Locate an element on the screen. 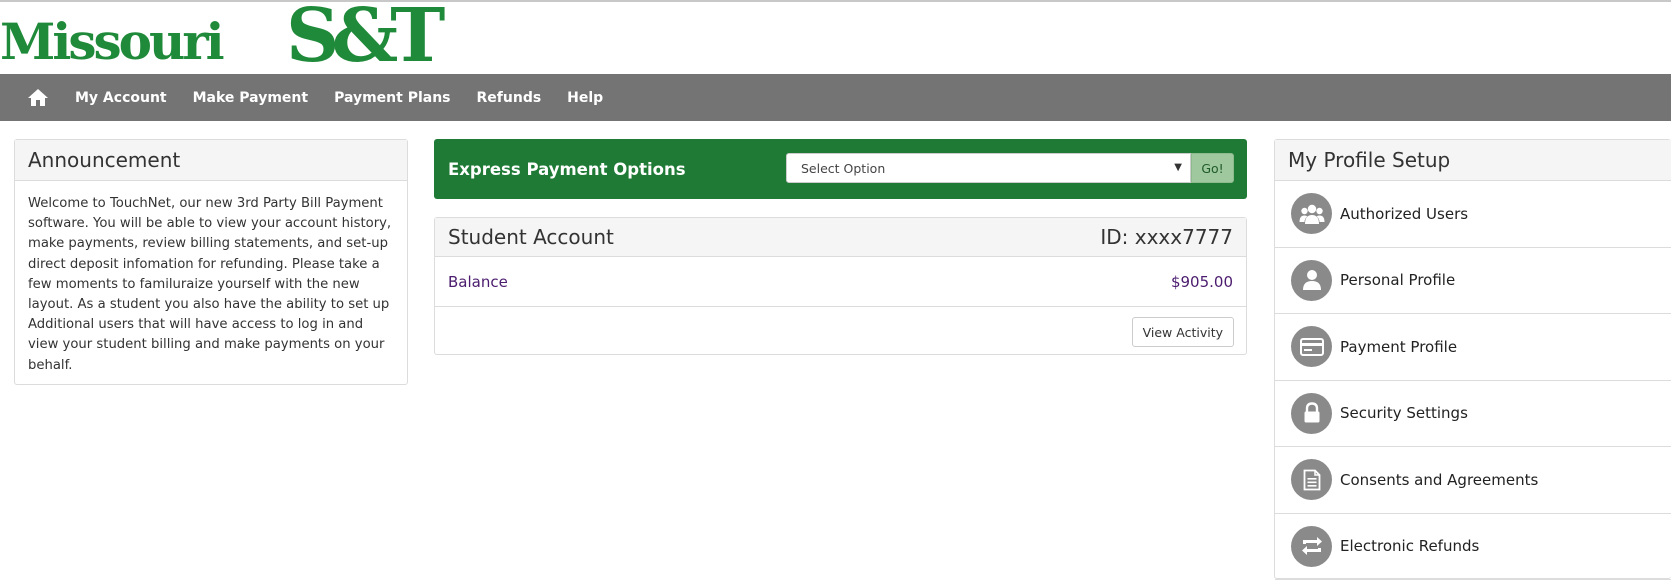  profile-item-electronic-refunds: Electronic Refunds is located at coordinates (1473, 547).